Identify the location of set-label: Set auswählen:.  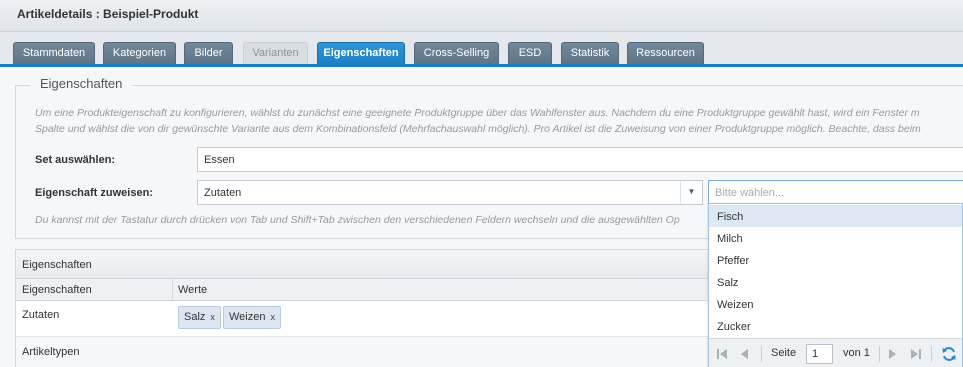
(75, 160).